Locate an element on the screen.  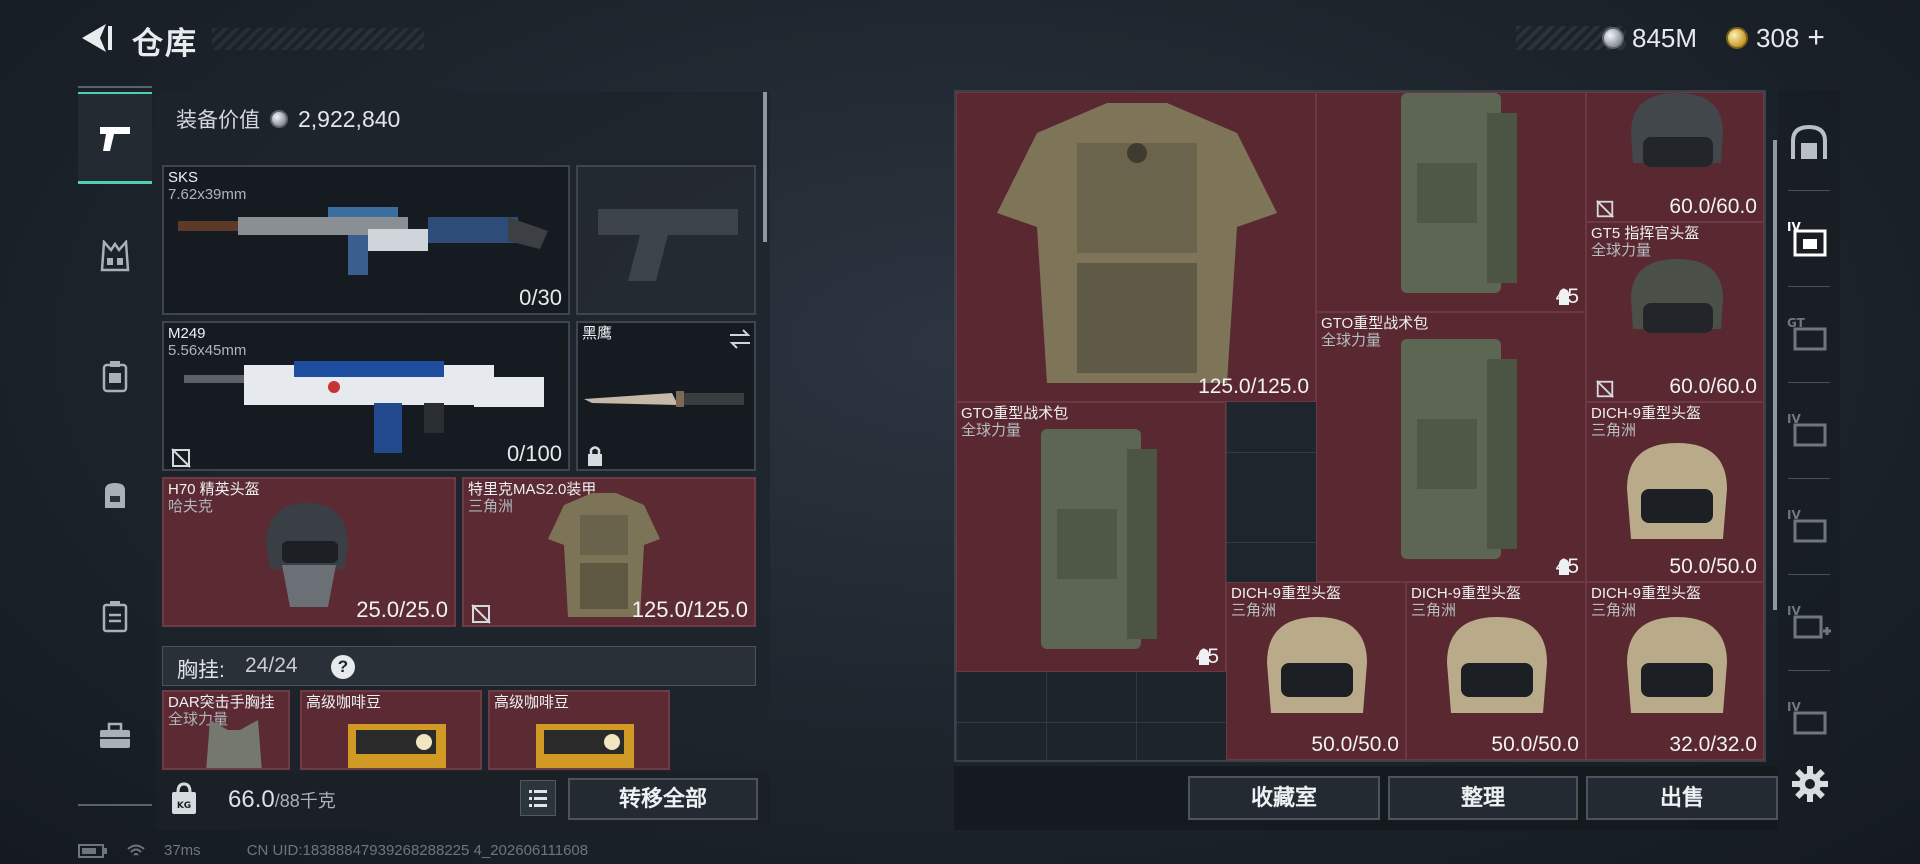
grid-item-backpack: 45 is located at coordinates (1451, 202).